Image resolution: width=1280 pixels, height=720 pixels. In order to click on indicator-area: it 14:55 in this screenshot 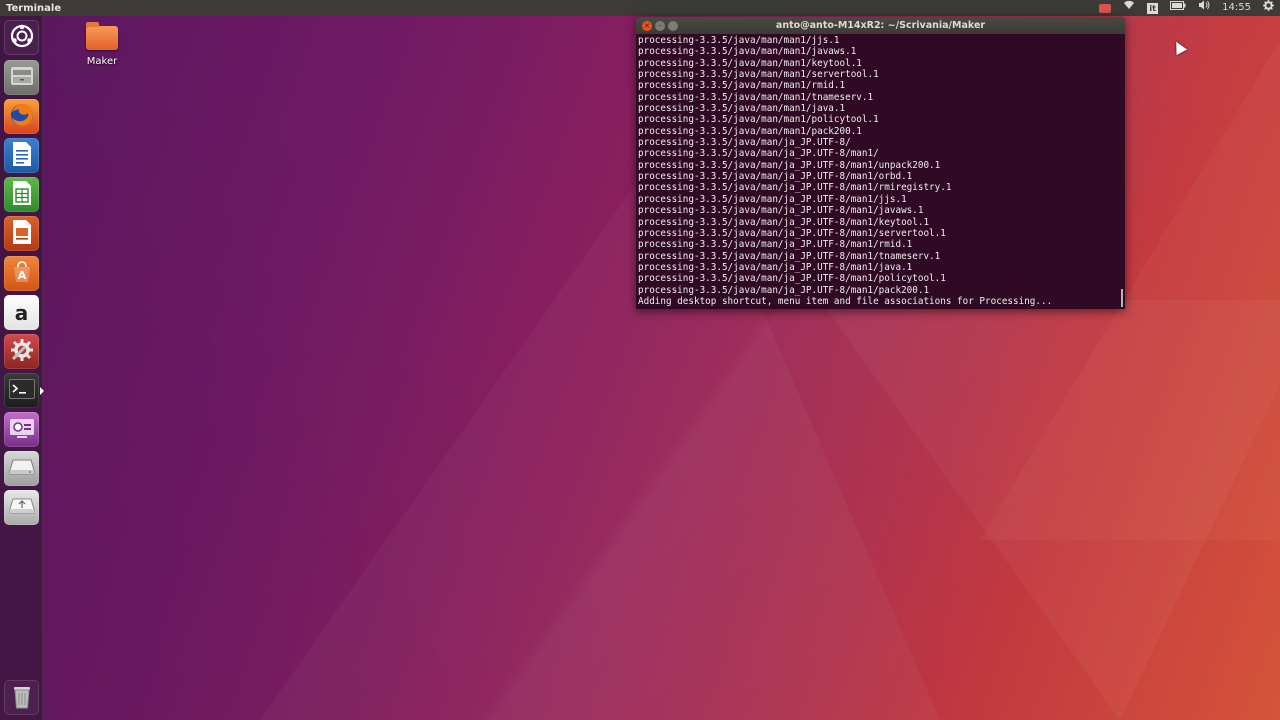, I will do `click(1186, 8)`.